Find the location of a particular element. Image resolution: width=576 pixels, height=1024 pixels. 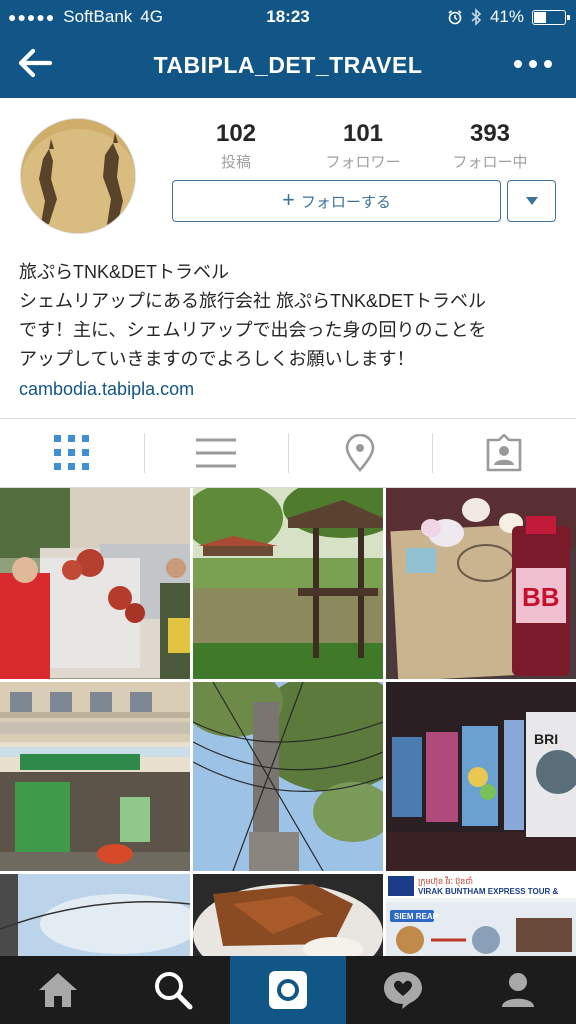

follow-button-label: フォローする is located at coordinates (345, 202).